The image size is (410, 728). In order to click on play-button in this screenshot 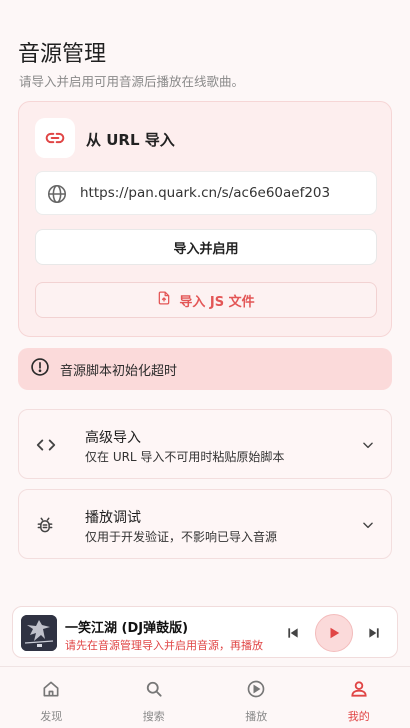, I will do `click(334, 633)`.